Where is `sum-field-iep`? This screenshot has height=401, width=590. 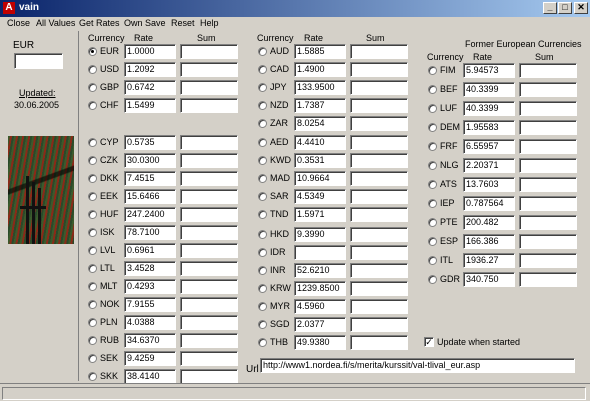 sum-field-iep is located at coordinates (548, 203).